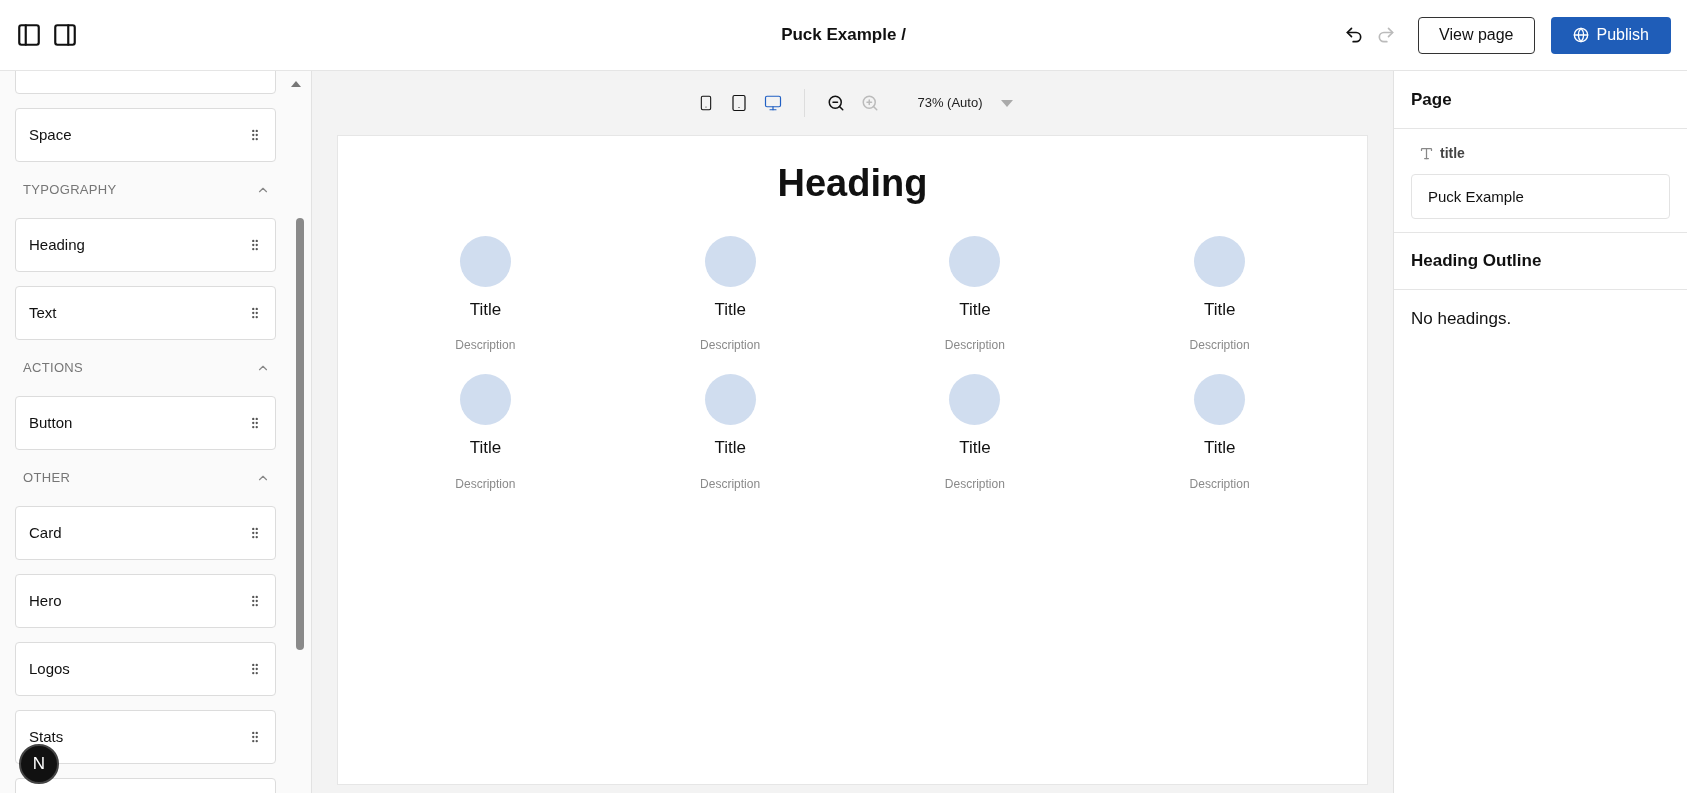 This screenshot has height=793, width=1687. What do you see at coordinates (50, 134) in the screenshot?
I see `component-label: Space` at bounding box center [50, 134].